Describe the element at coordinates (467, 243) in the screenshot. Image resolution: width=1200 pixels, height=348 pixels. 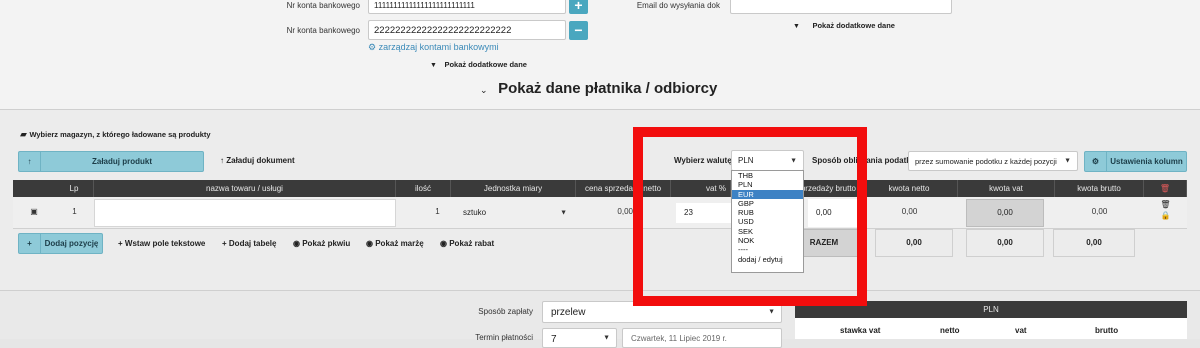
I see `show-discount-link: ◉ Pokaż rabat` at that location.